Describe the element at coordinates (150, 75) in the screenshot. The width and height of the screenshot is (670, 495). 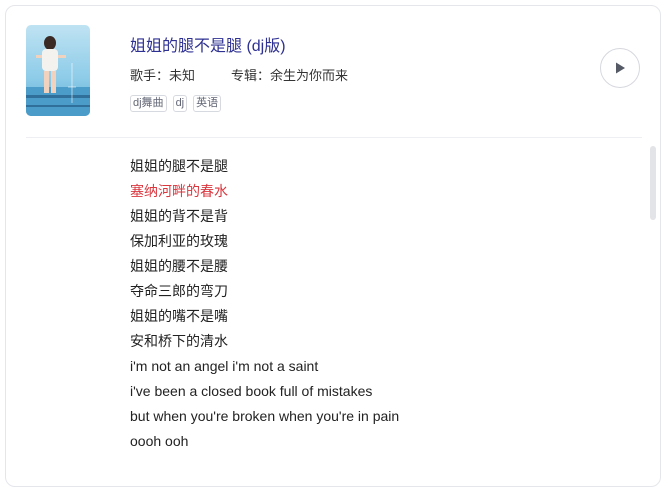
I see `singer-label: 歌手：` at that location.